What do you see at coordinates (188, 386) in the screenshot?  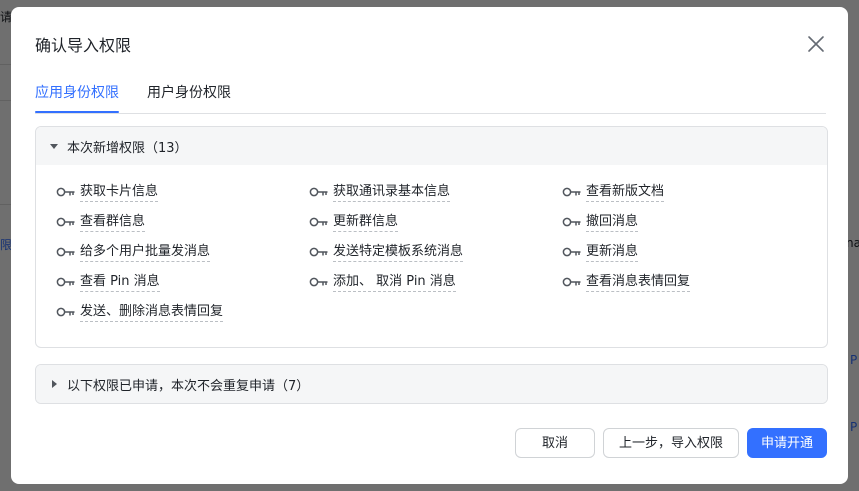 I see `applied-permissions-title: 以下权限已申请，本次不会重复申请（7）` at bounding box center [188, 386].